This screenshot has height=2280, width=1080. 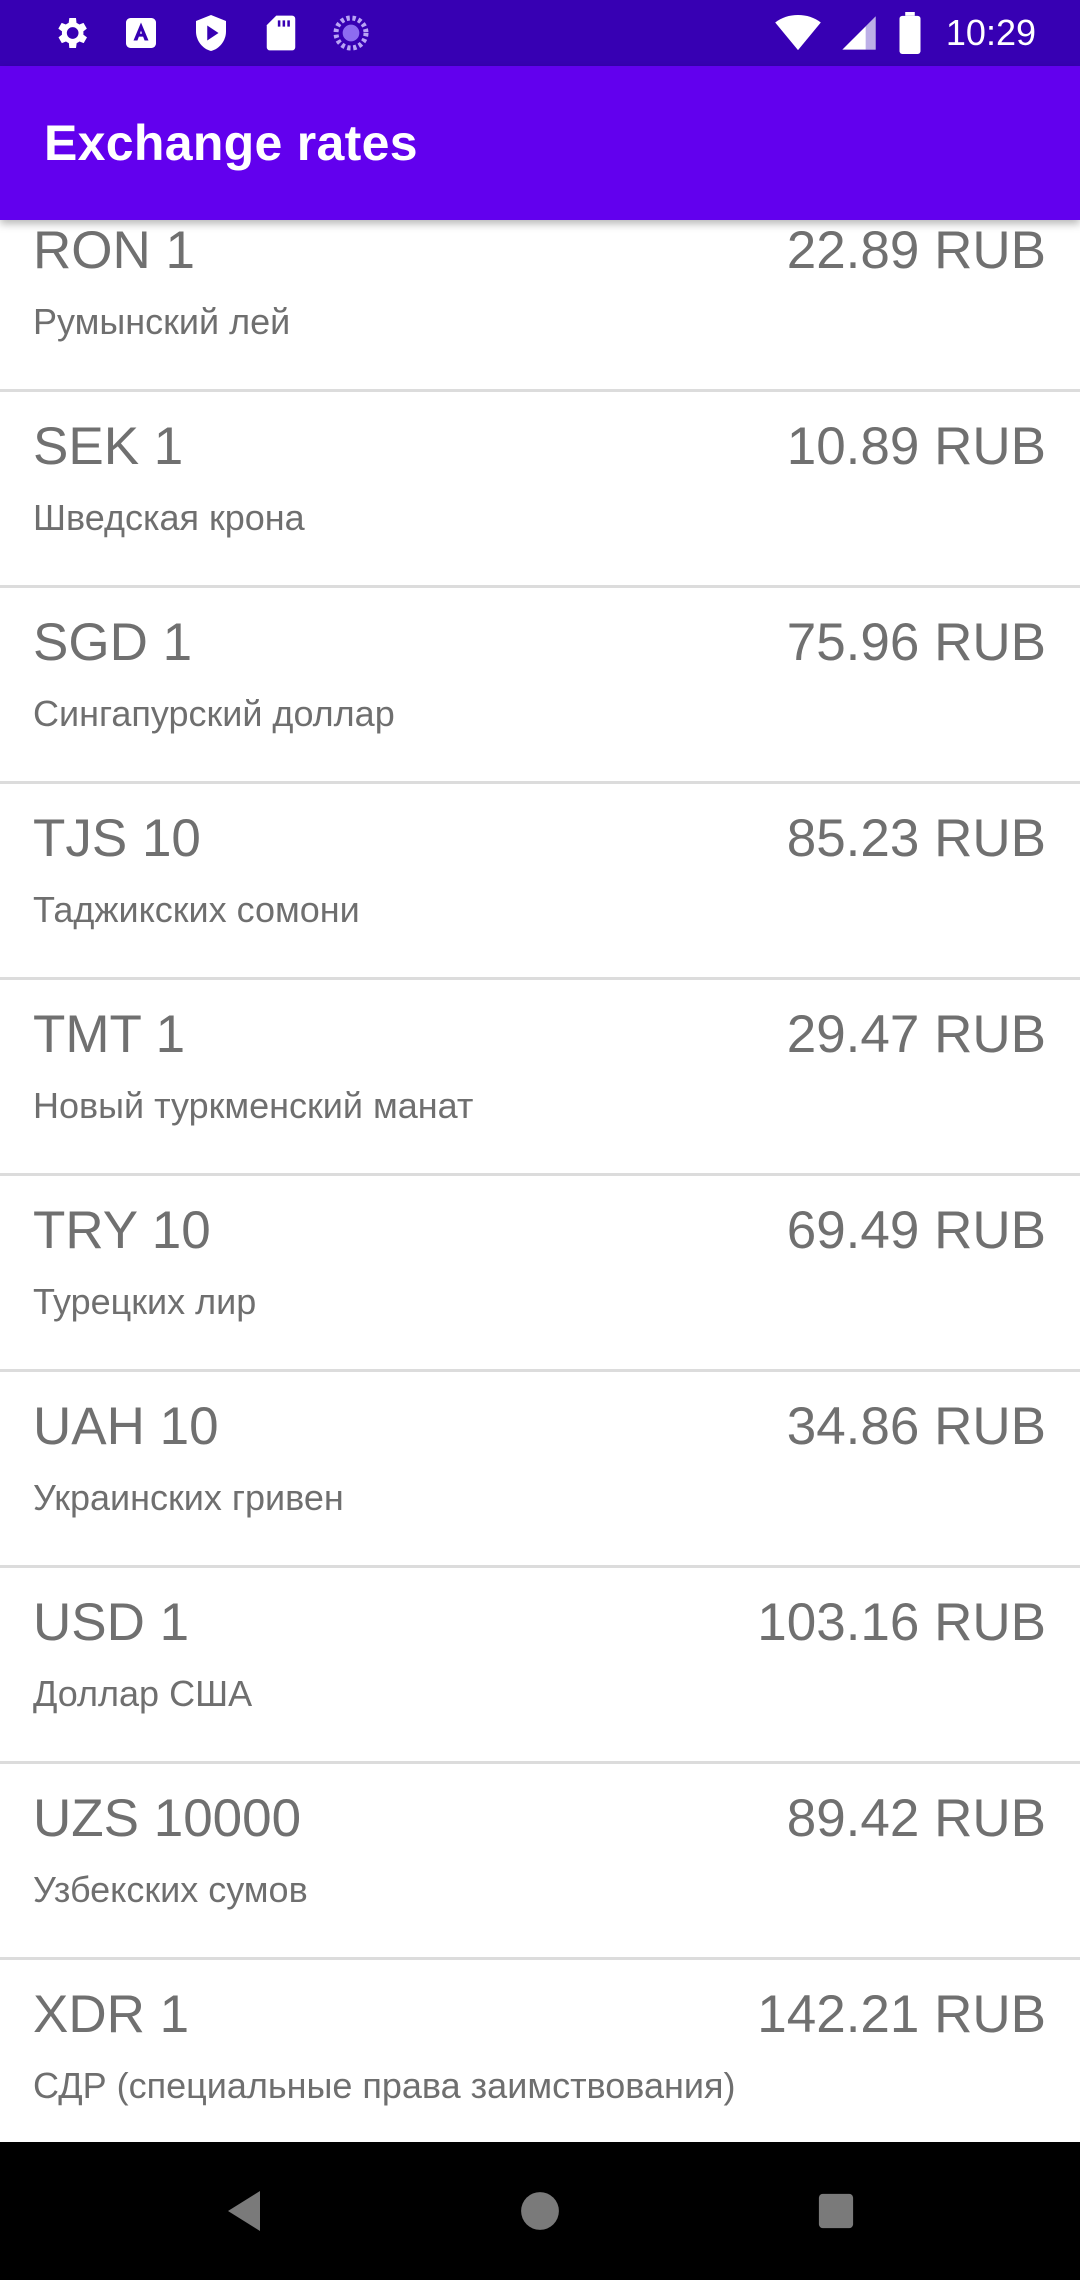 I want to click on battery-icon, so click(x=910, y=33).